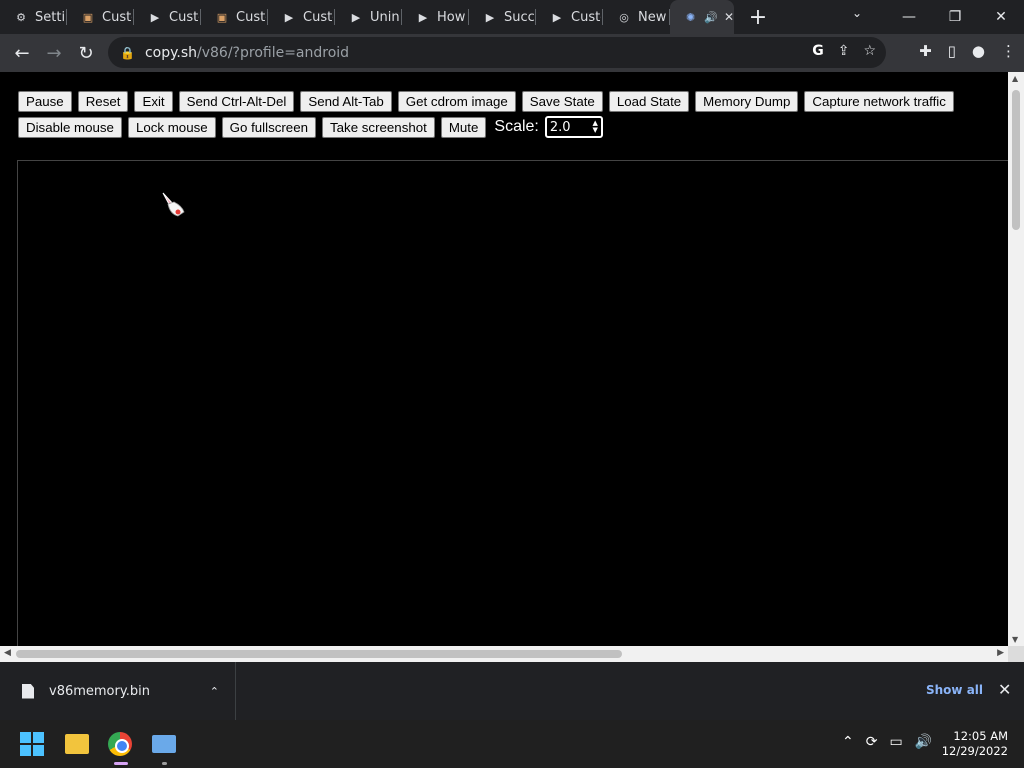 Image resolution: width=1024 pixels, height=768 pixels. I want to click on menu-kebab-icon: ⋮, so click(1008, 51).